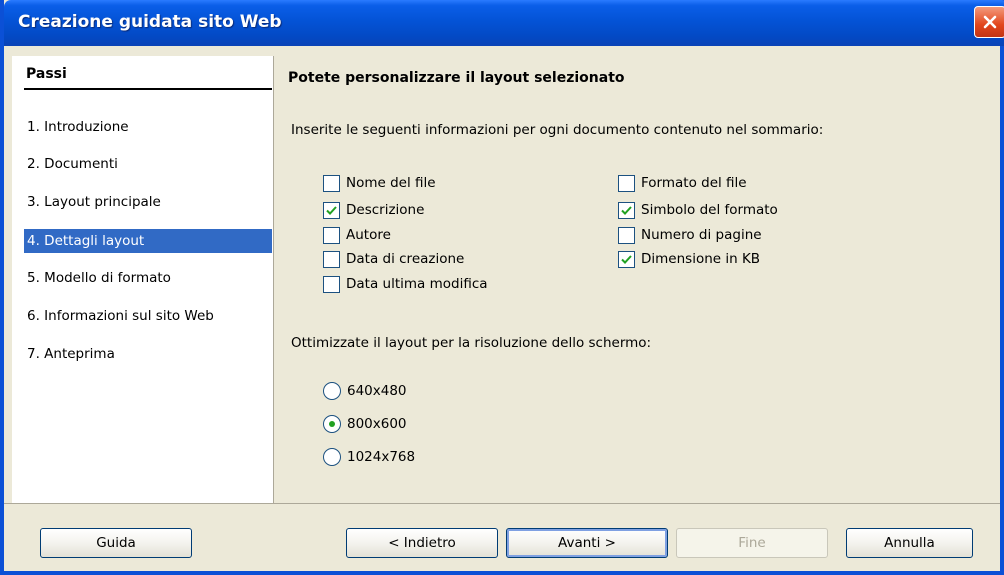 The width and height of the screenshot is (1004, 575). What do you see at coordinates (148, 89) in the screenshot?
I see `steps-divider` at bounding box center [148, 89].